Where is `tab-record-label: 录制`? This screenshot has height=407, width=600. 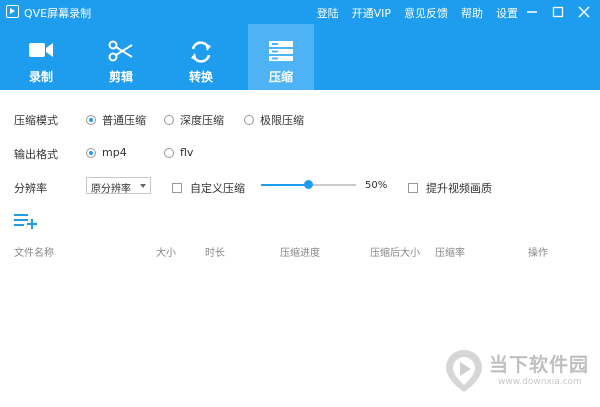 tab-record-label: 录制 is located at coordinates (40, 77).